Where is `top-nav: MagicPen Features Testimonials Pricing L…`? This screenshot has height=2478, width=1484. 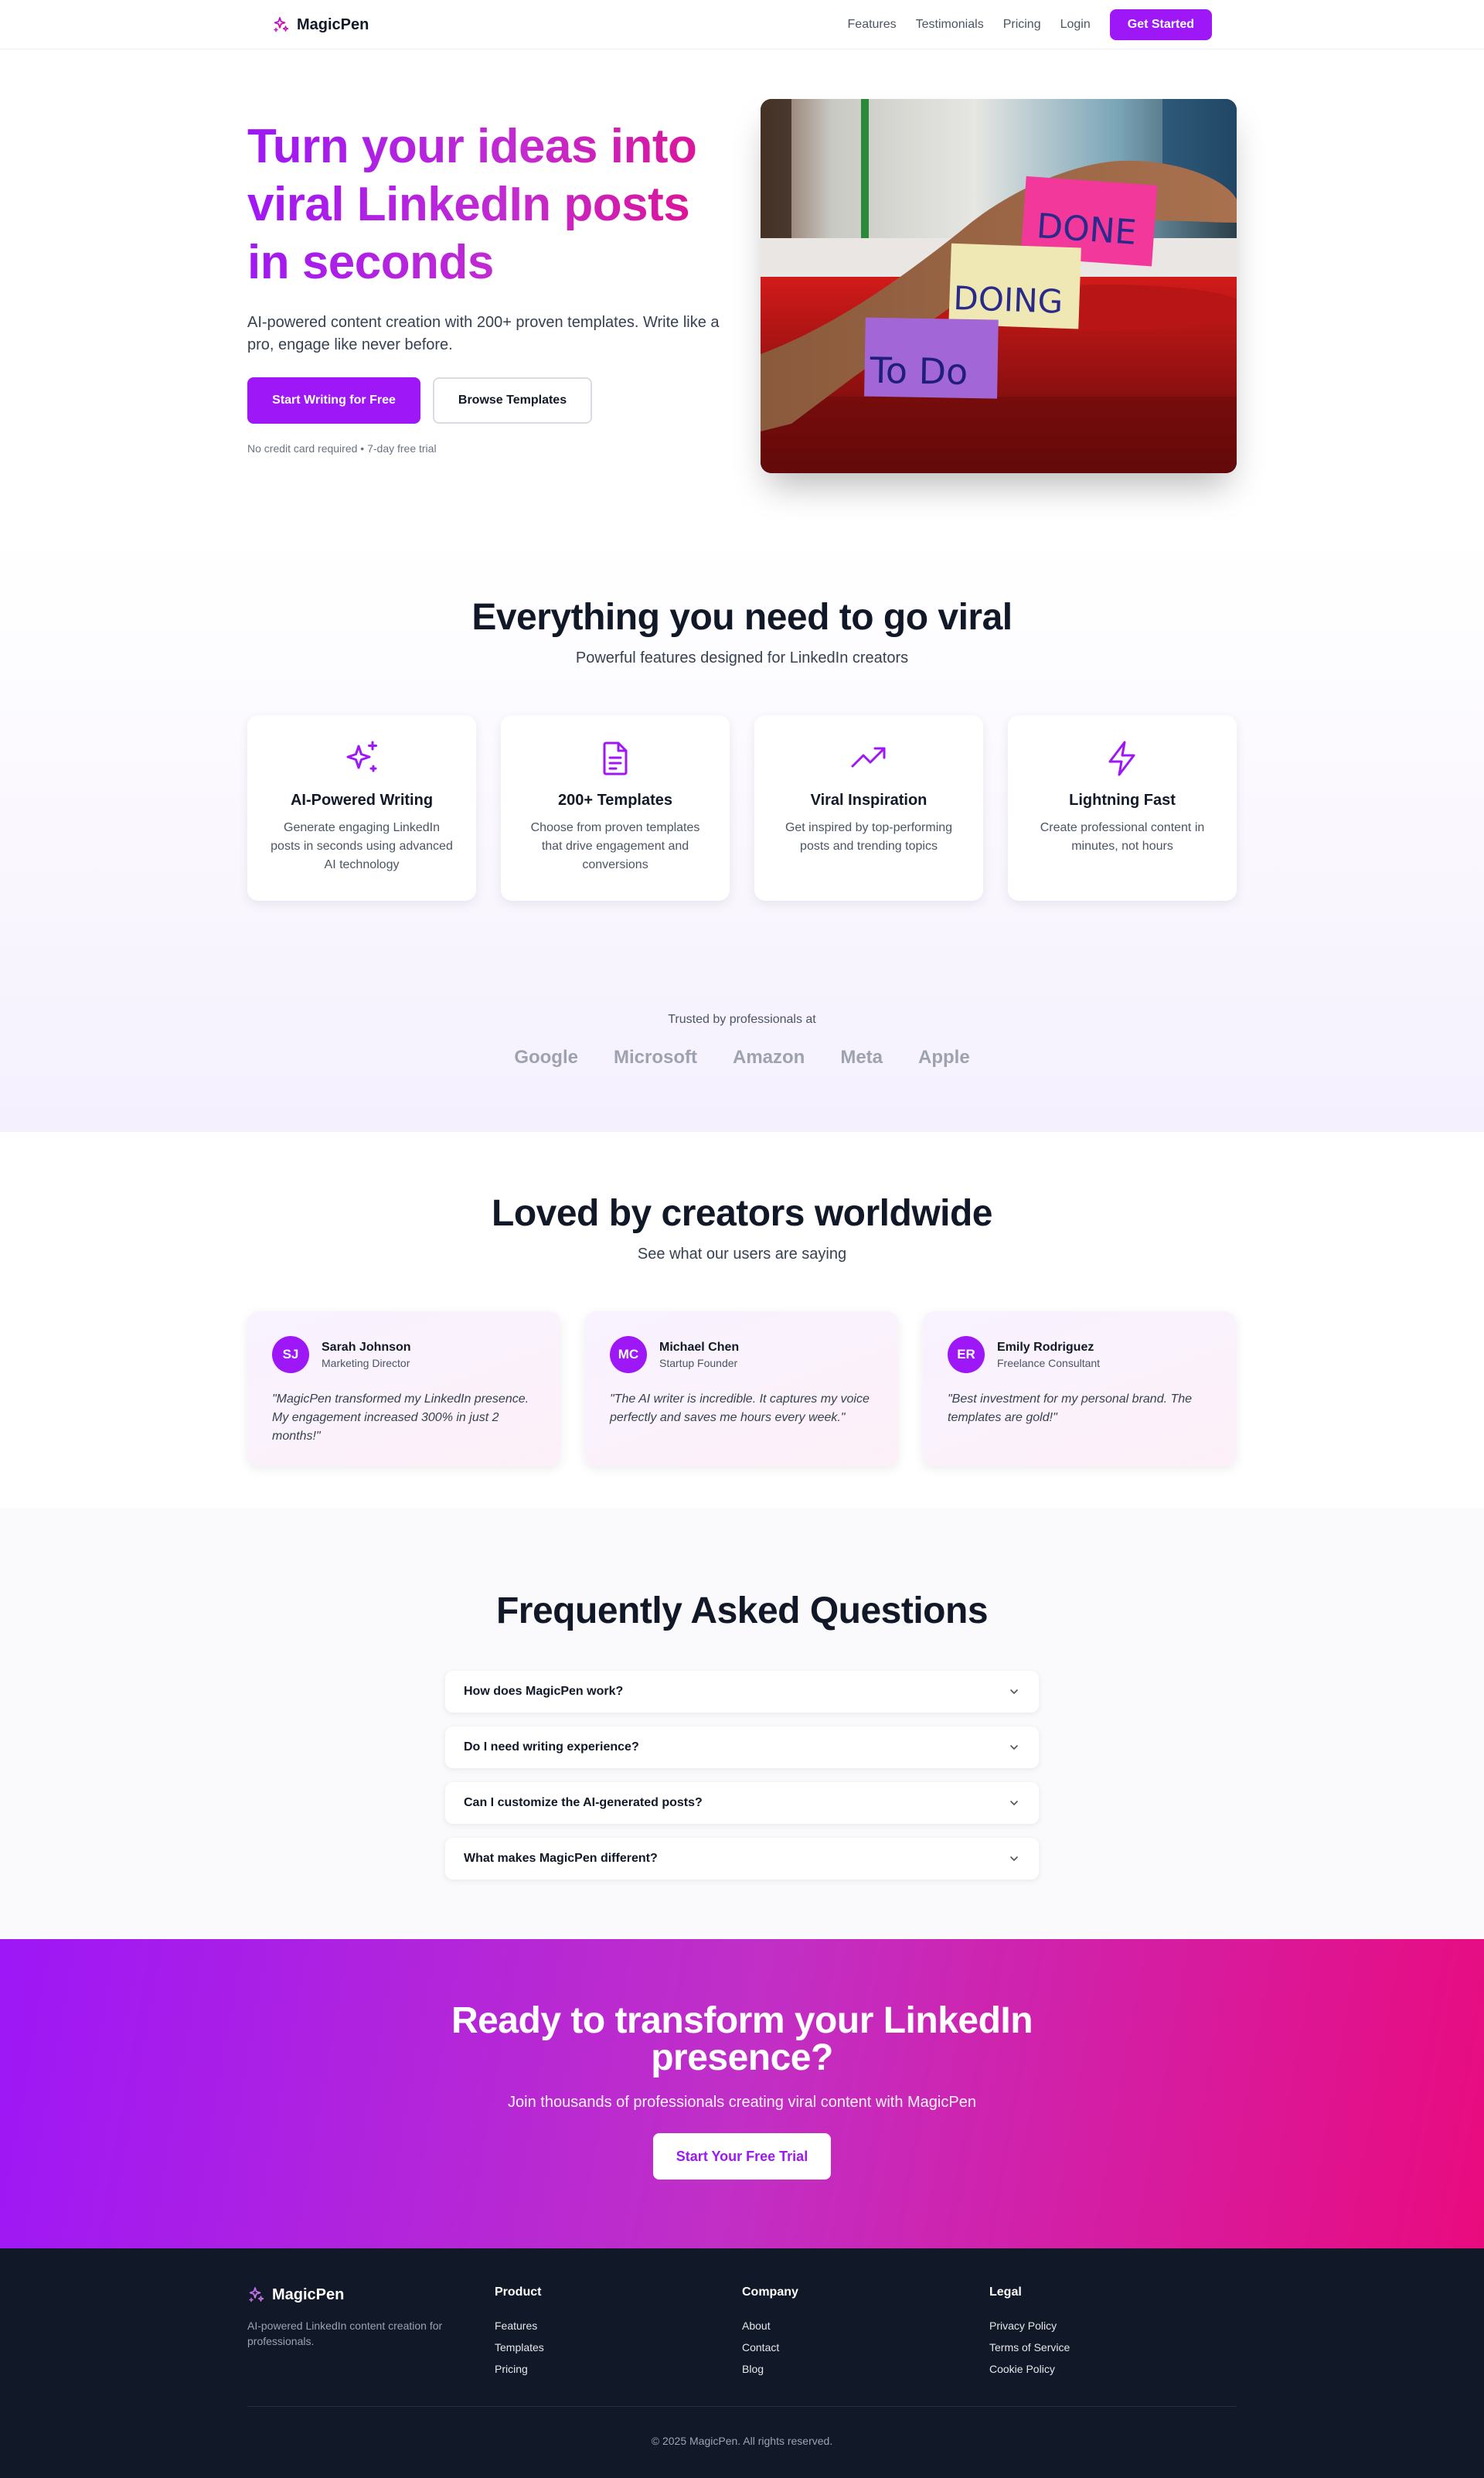
top-nav: MagicPen Features Testimonials Pricing L… is located at coordinates (742, 24).